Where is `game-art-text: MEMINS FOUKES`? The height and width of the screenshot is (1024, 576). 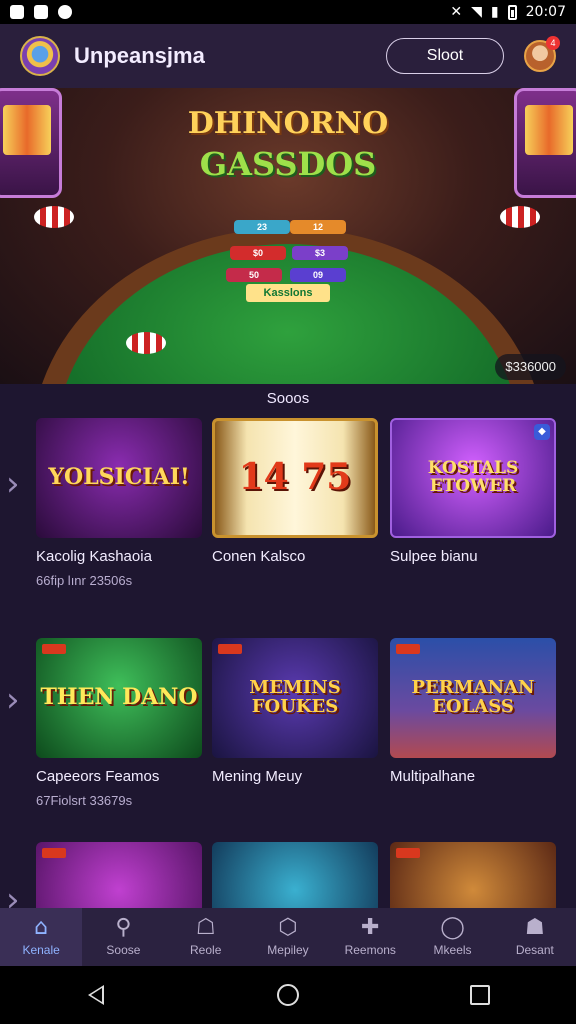
game-art-text: MEMINS FOUKES is located at coordinates (295, 697).